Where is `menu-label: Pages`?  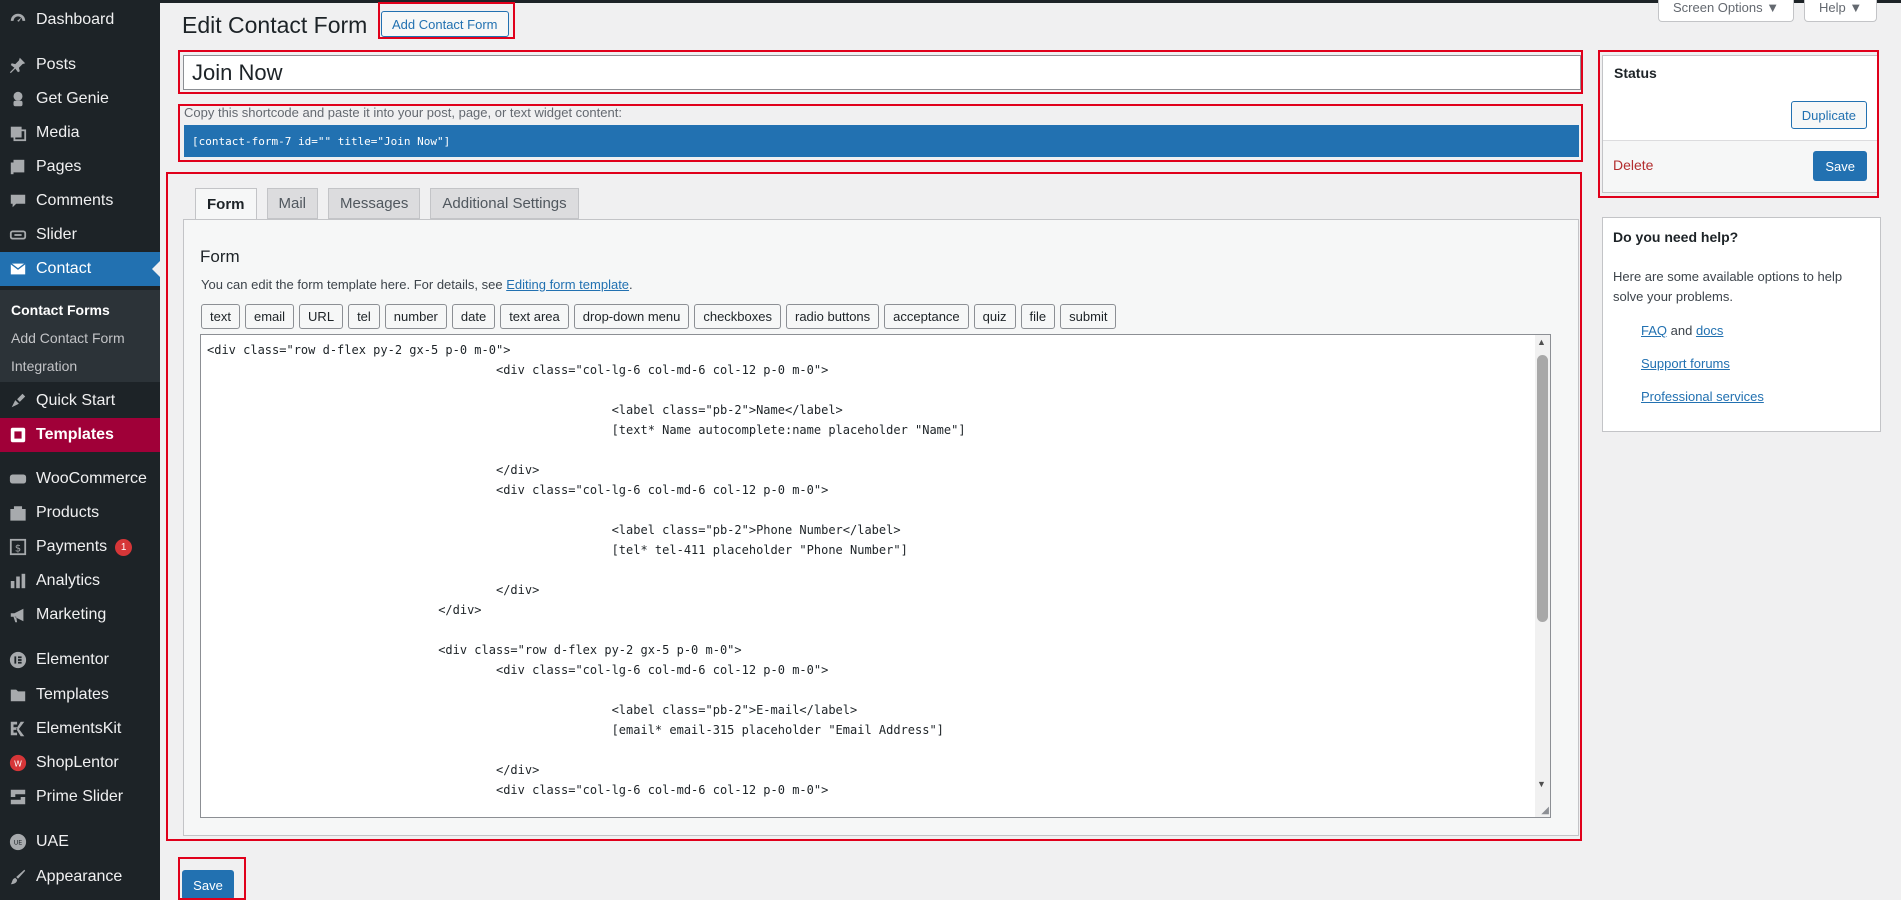
menu-label: Pages is located at coordinates (59, 166).